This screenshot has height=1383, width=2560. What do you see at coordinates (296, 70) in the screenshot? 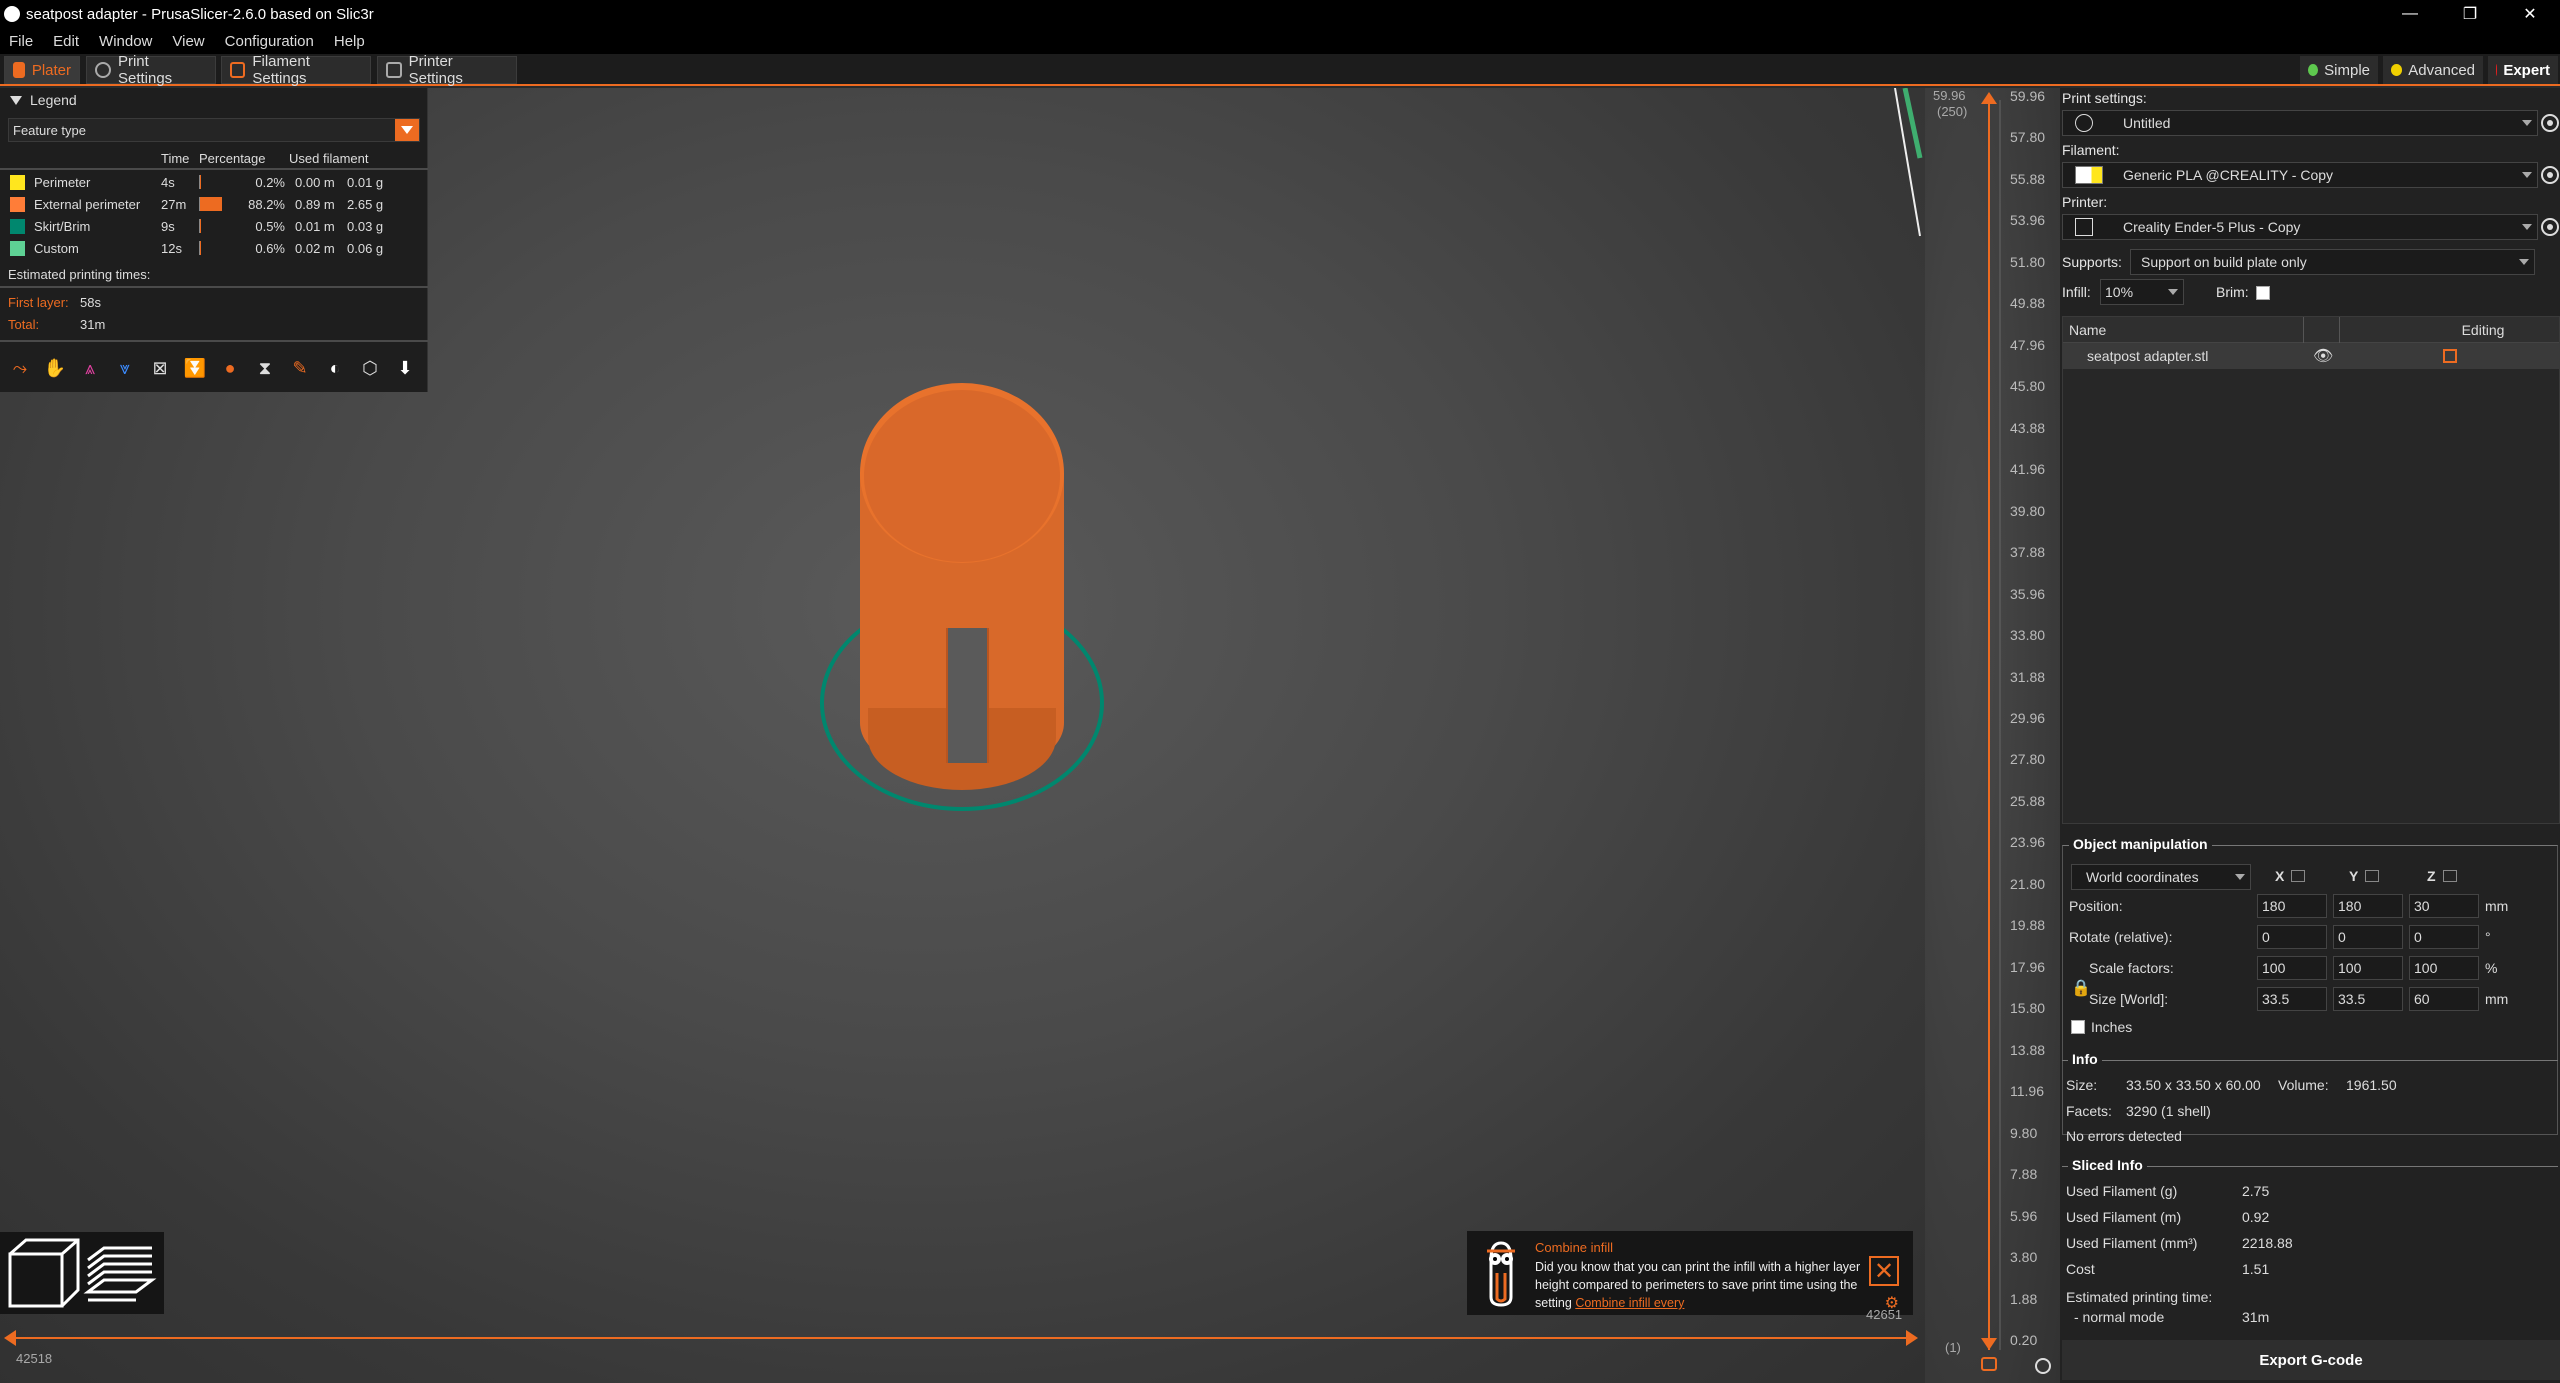
I see `tab-filament-settings: Filament Settings` at bounding box center [296, 70].